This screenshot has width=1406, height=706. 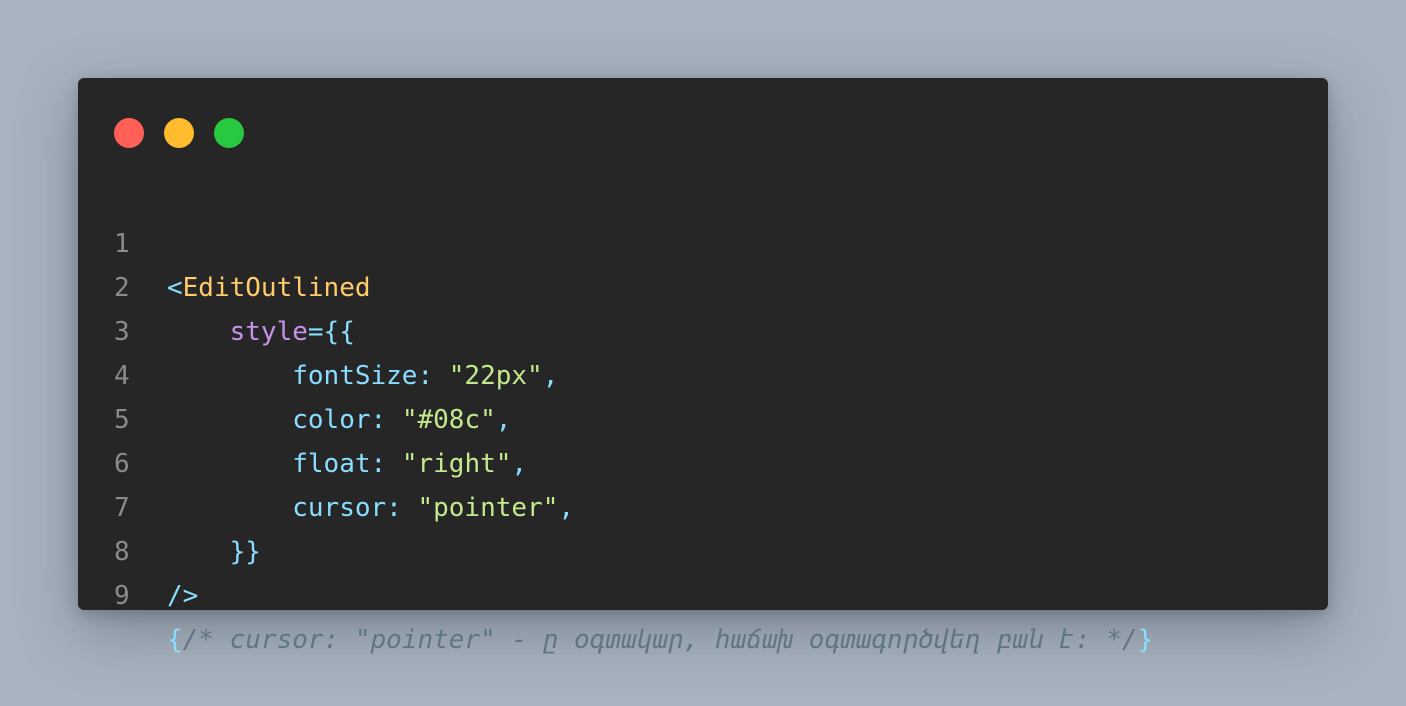 What do you see at coordinates (456, 464) in the screenshot?
I see `property-value: "right"` at bounding box center [456, 464].